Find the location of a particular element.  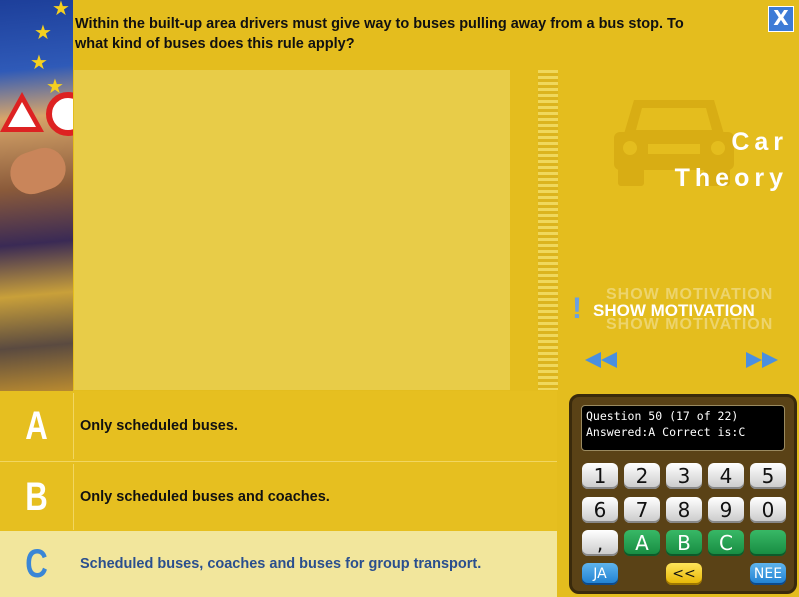

decorative-photo-strip: ★ ★ ★ ★ is located at coordinates (36, 195).